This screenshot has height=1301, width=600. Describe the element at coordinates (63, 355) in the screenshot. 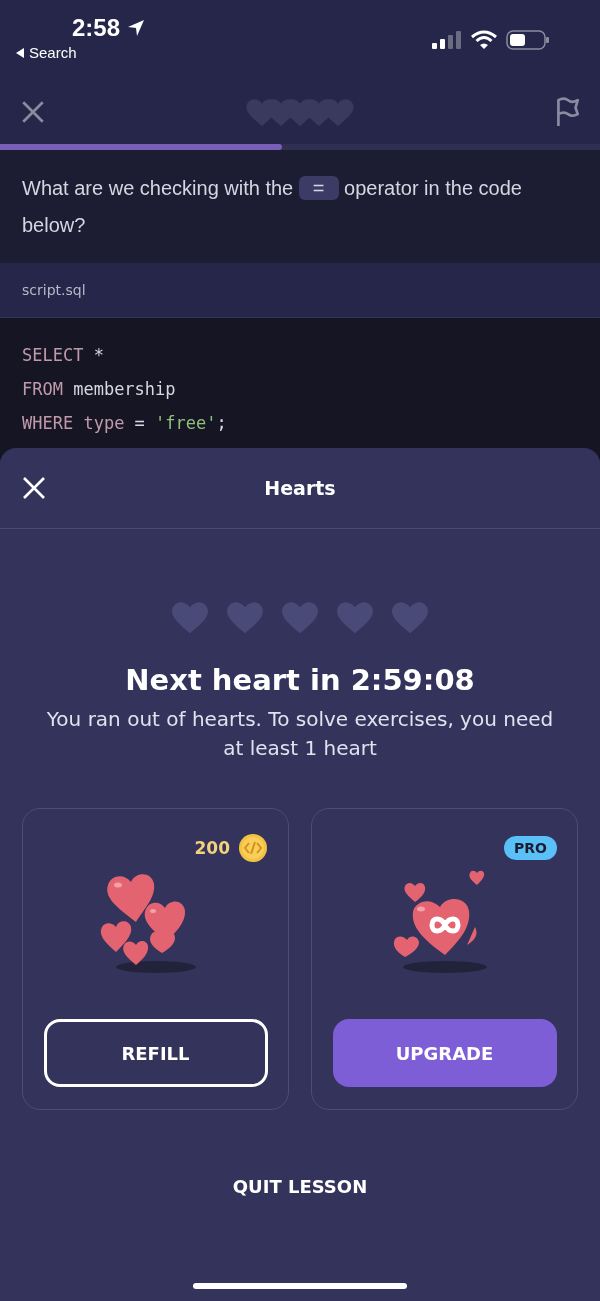

I see `code-line: SELECT *` at that location.